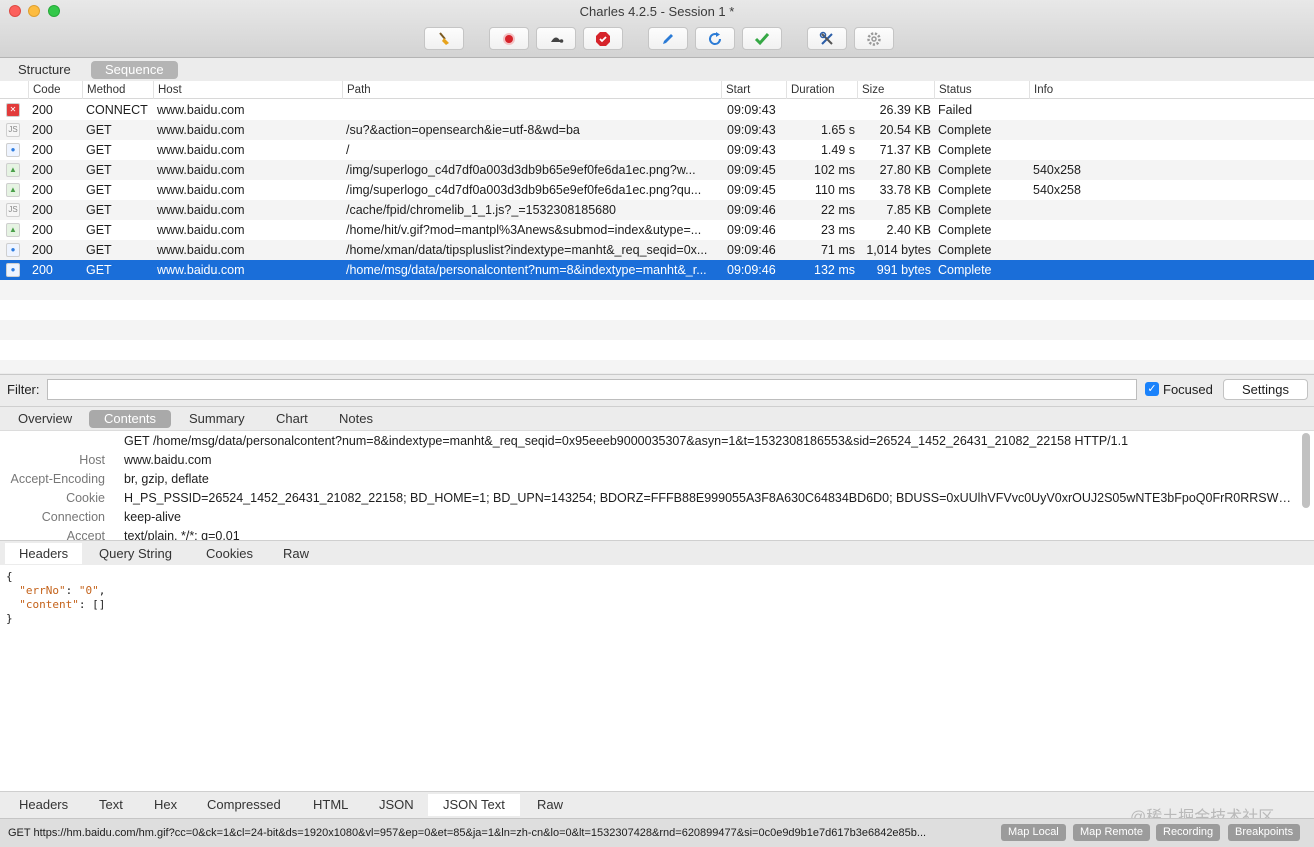 This screenshot has width=1314, height=847. What do you see at coordinates (1306, 470) in the screenshot?
I see `headers-scrollbar` at bounding box center [1306, 470].